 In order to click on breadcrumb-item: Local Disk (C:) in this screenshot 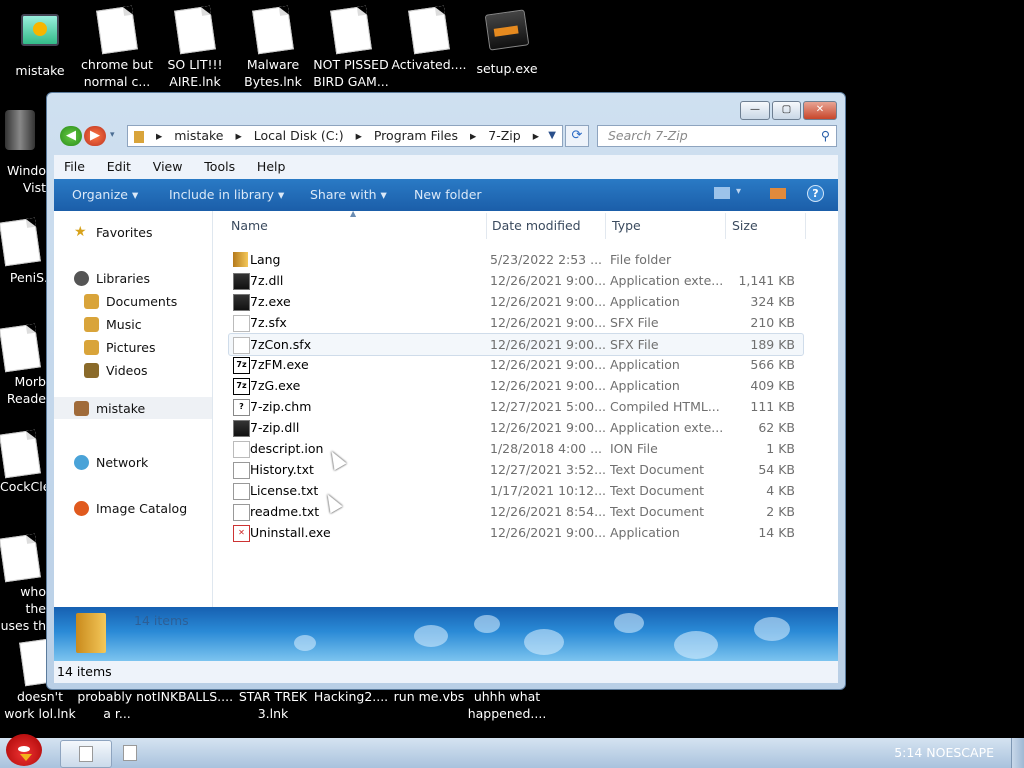, I will do `click(299, 135)`.